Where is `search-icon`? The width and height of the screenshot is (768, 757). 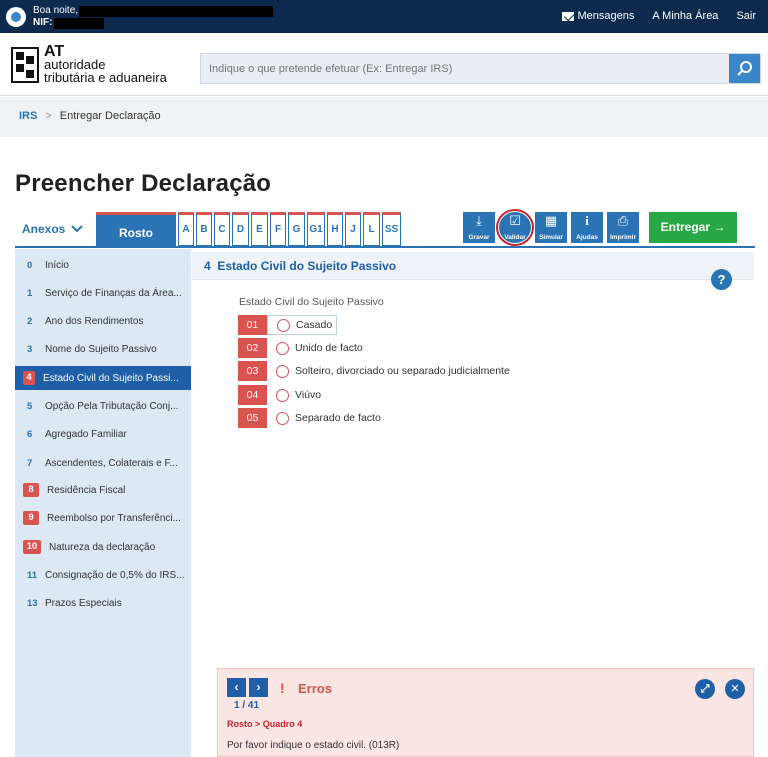
search-icon is located at coordinates (744, 68).